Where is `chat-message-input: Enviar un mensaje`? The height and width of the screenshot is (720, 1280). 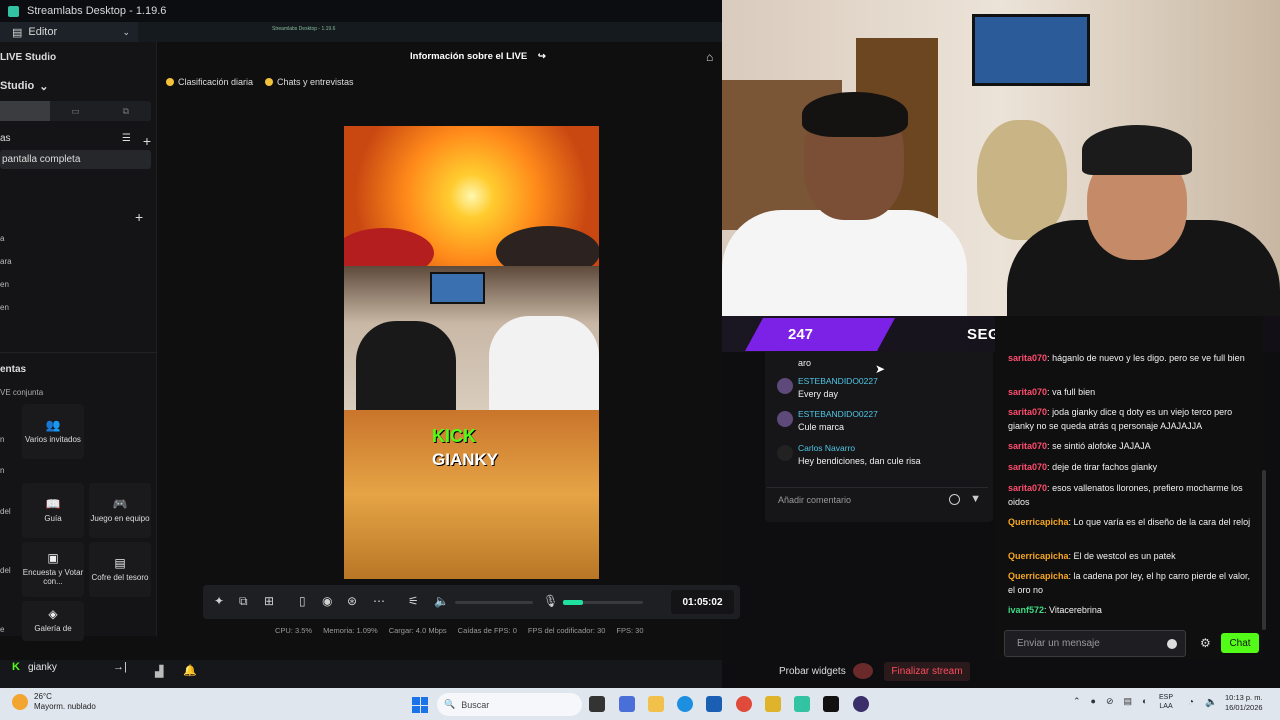 chat-message-input: Enviar un mensaje is located at coordinates (1095, 643).